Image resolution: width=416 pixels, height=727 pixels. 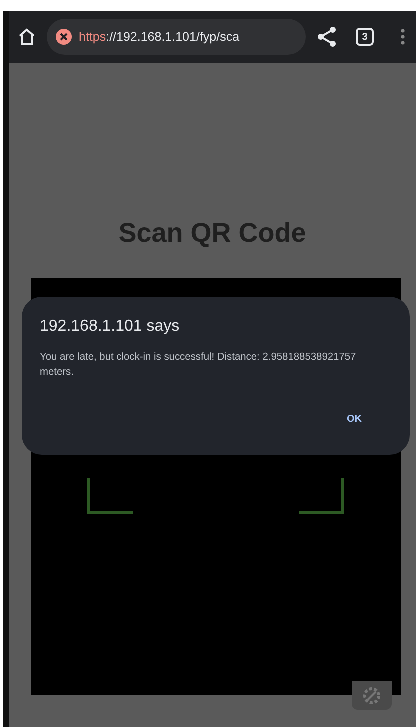 What do you see at coordinates (403, 37) in the screenshot?
I see `menu-icon` at bounding box center [403, 37].